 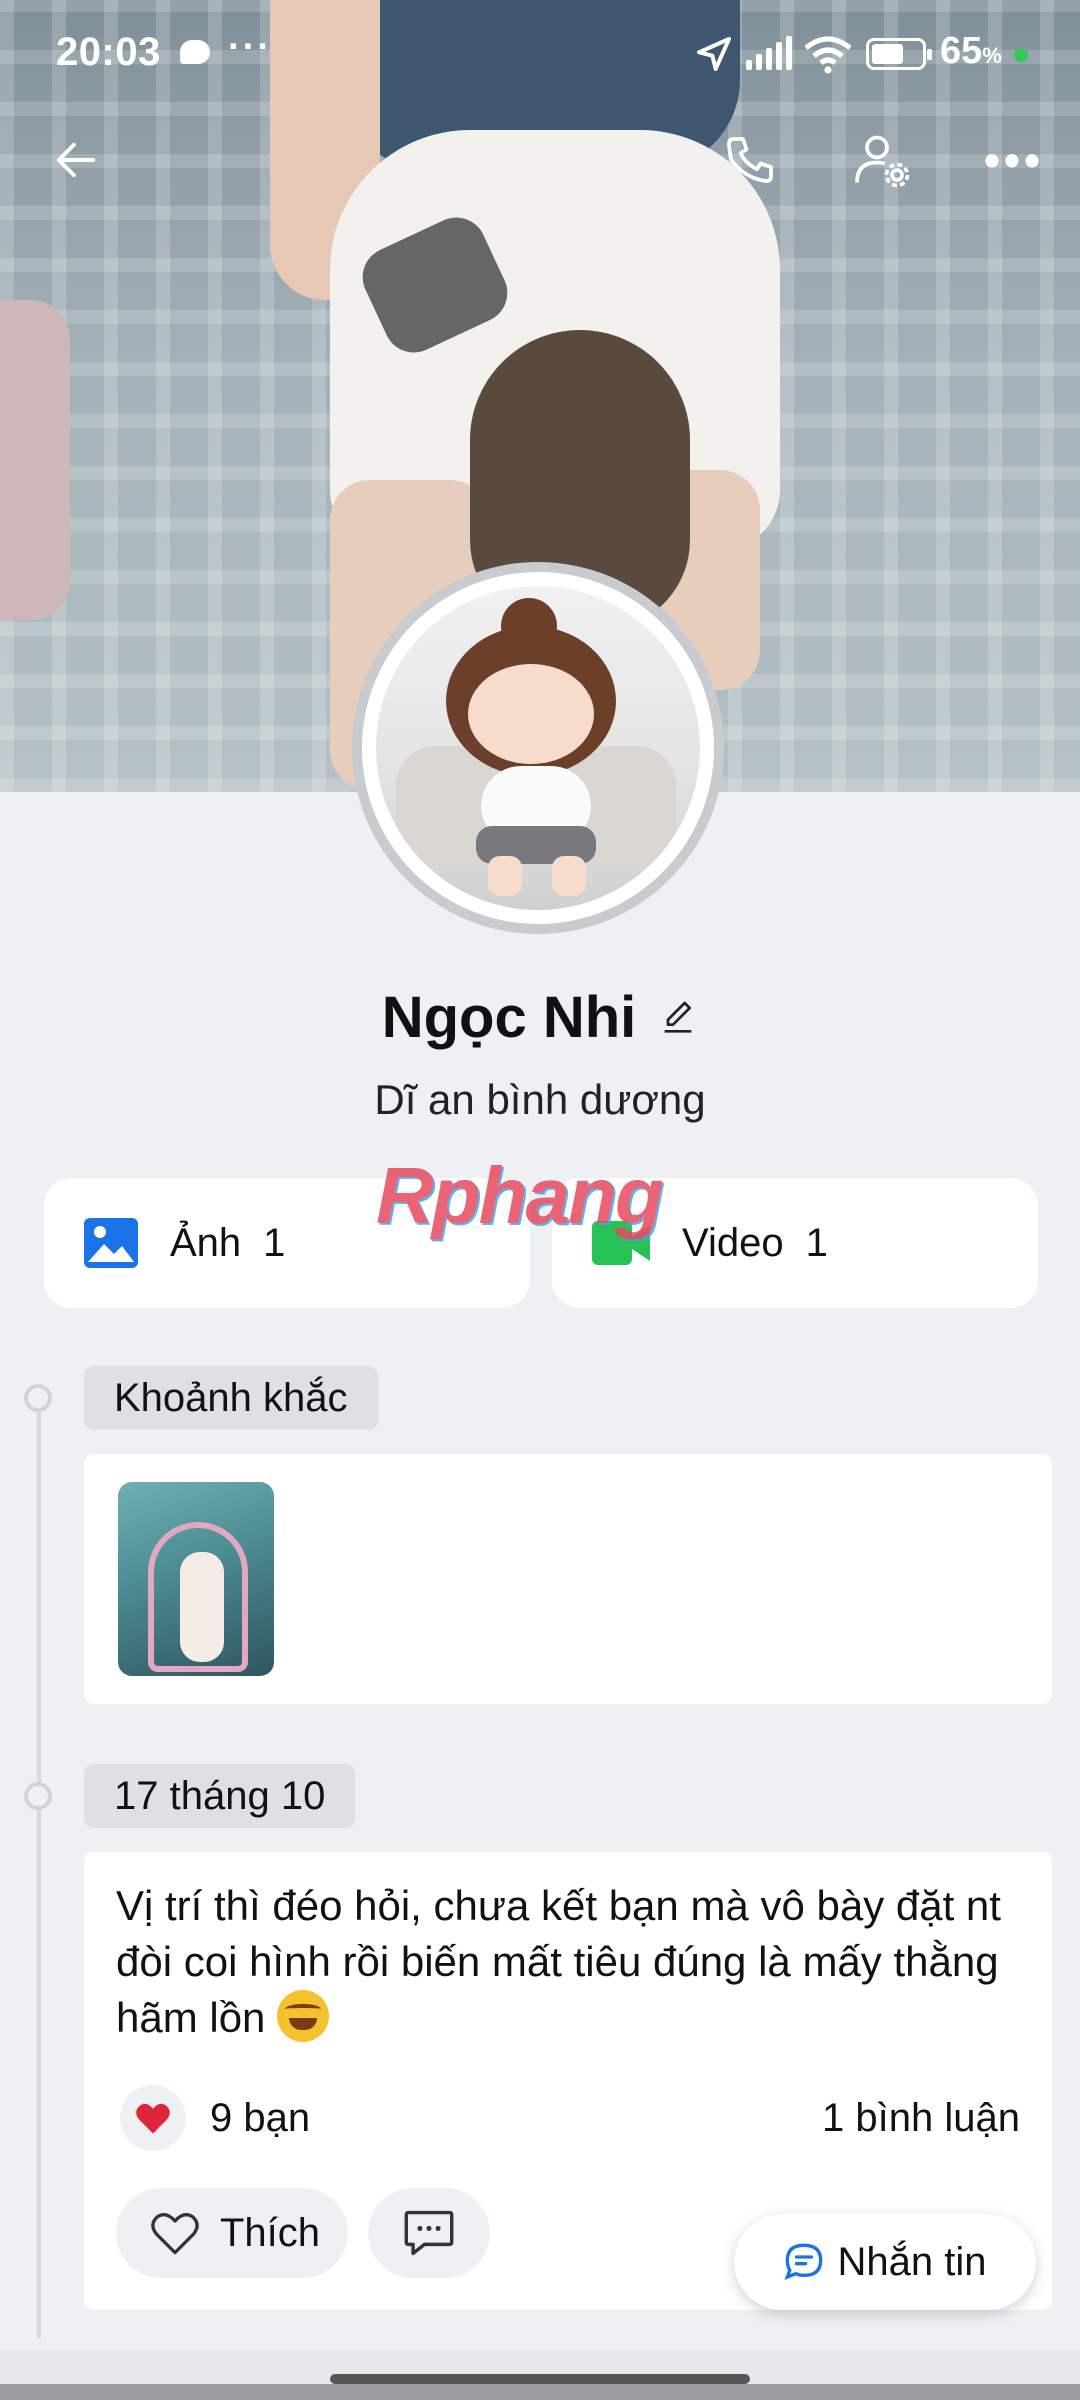 I want to click on moments-card, so click(x=568, y=1579).